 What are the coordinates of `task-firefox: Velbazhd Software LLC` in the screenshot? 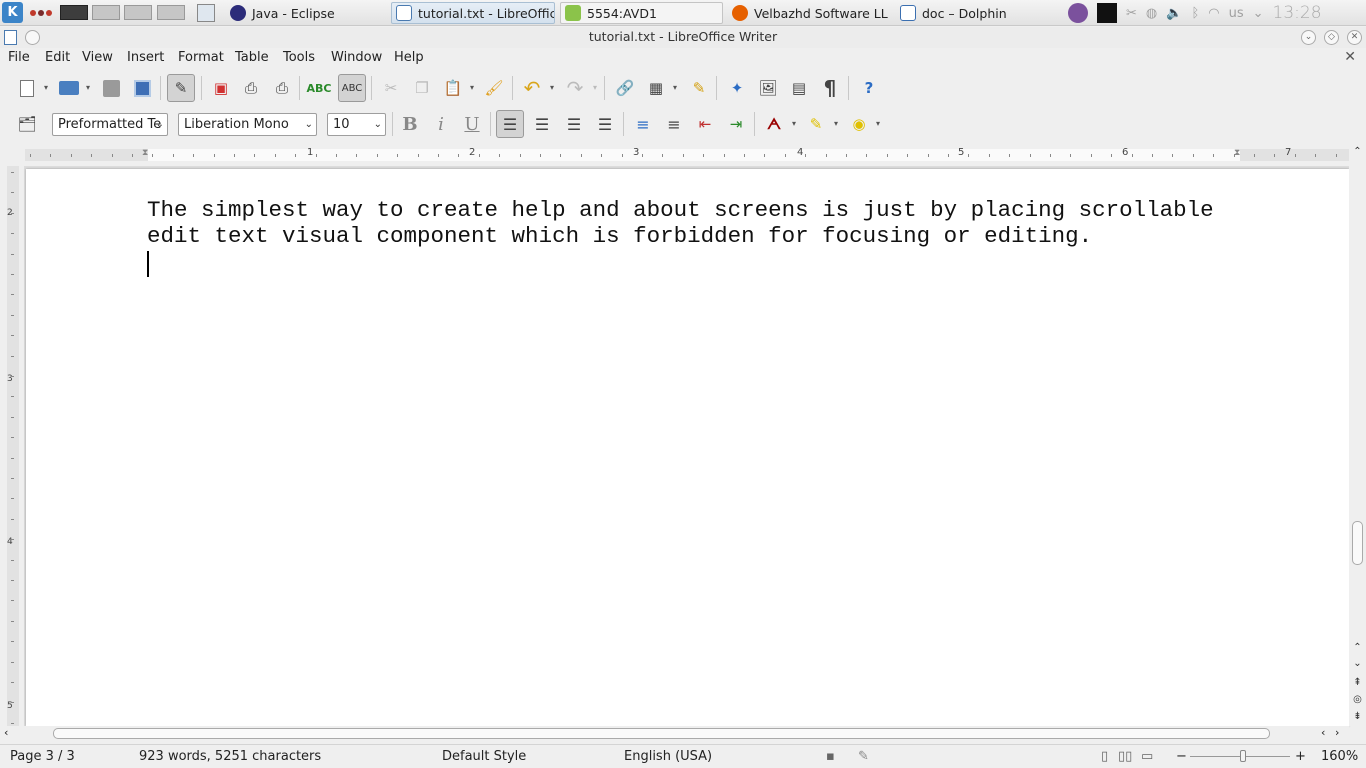 It's located at (808, 13).